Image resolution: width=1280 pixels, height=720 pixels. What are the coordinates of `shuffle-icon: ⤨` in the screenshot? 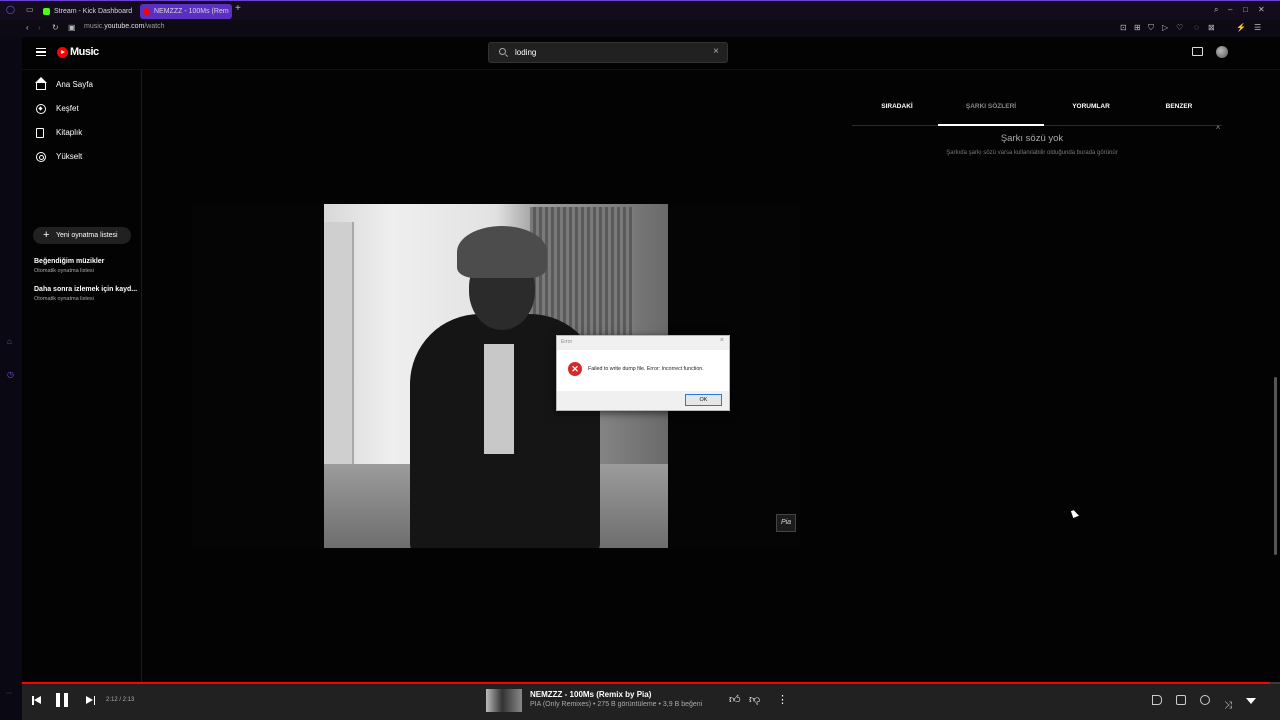 It's located at (1229, 703).